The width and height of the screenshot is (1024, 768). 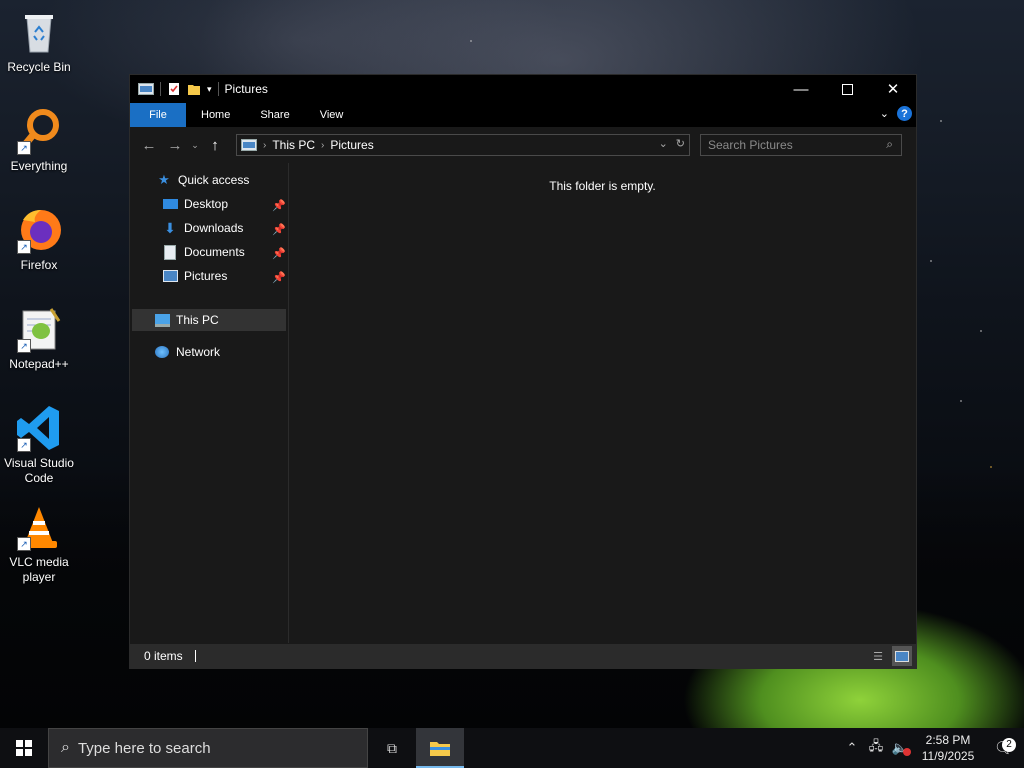 I want to click on status-bar: 0 items ☰, so click(x=523, y=656).